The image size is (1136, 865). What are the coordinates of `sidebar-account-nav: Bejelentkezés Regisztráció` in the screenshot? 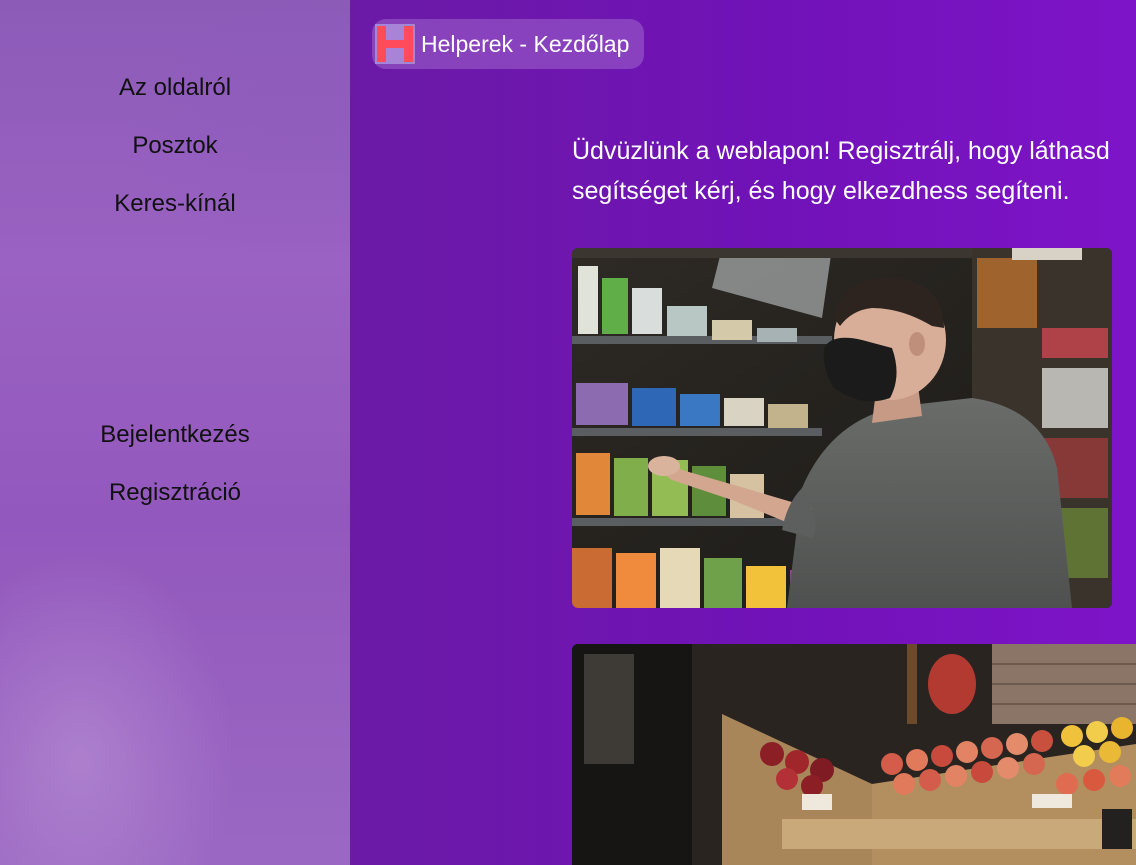 It's located at (175, 477).